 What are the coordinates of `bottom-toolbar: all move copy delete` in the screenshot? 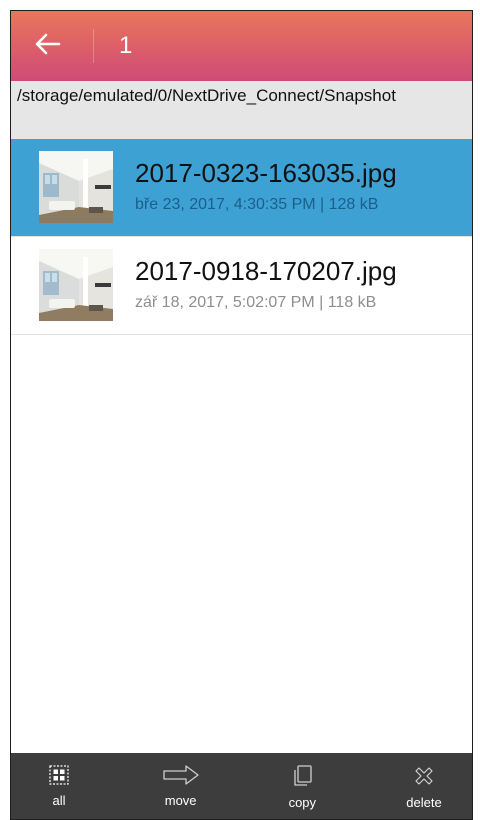 It's located at (241, 786).